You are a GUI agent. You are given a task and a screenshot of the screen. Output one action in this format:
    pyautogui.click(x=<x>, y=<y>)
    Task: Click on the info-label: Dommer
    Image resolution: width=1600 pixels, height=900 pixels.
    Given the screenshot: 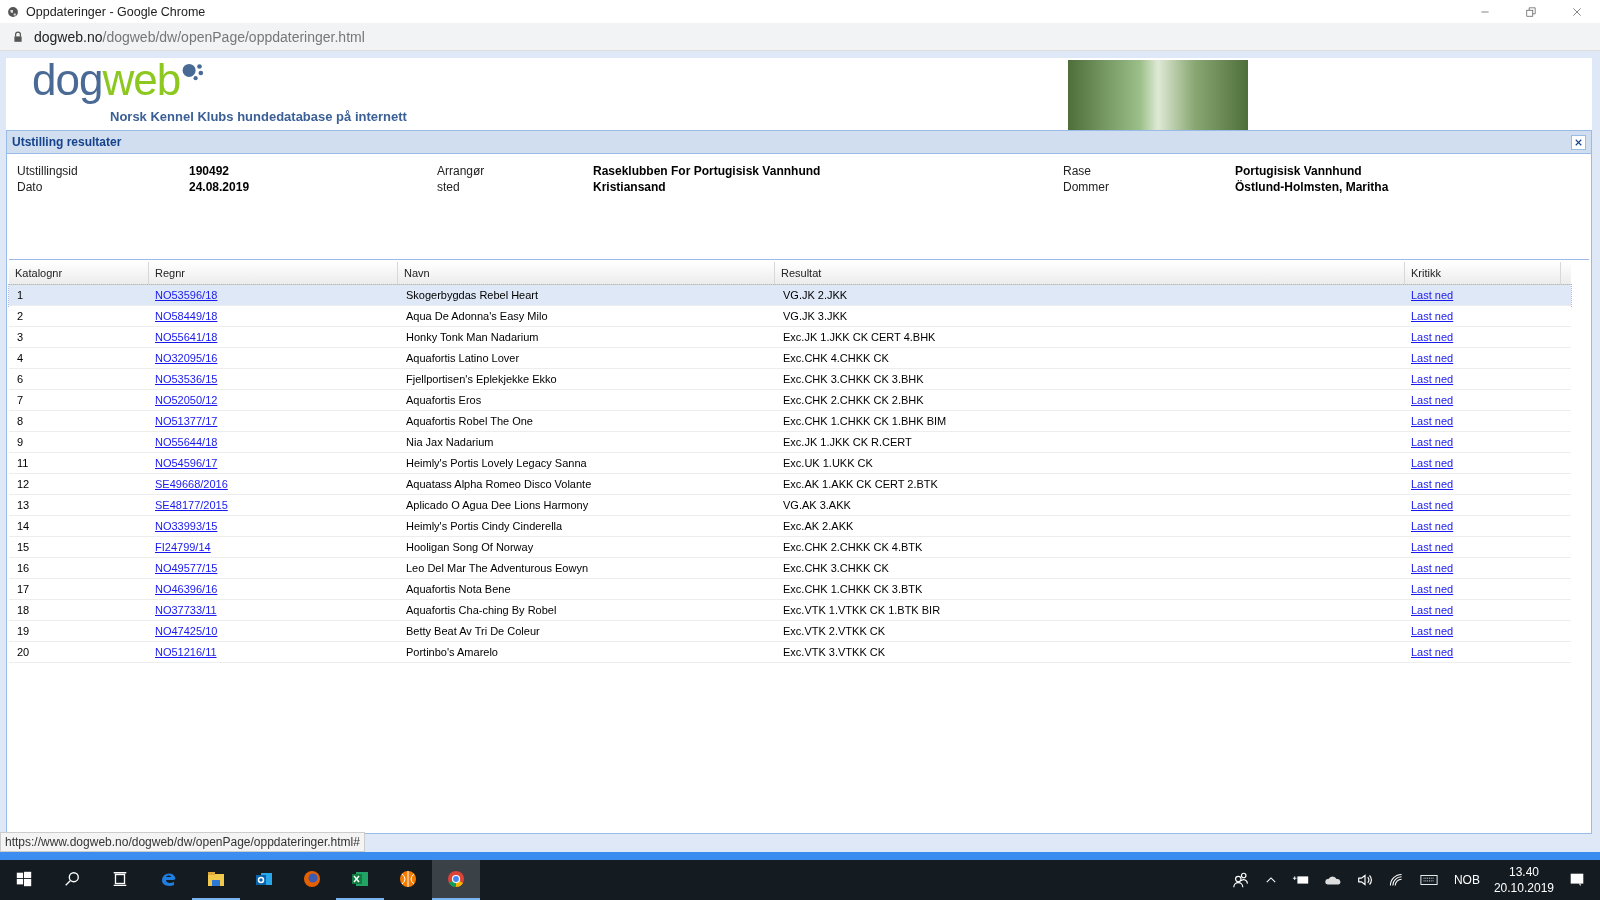 What is the action you would take?
    pyautogui.click(x=1086, y=188)
    